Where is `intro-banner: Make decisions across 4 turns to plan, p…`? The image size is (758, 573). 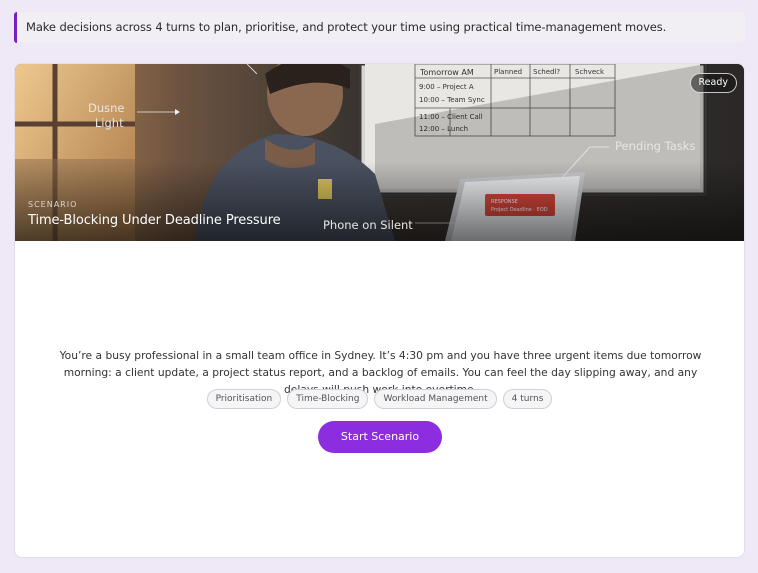
intro-banner: Make decisions across 4 turns to plan, p… is located at coordinates (379, 27).